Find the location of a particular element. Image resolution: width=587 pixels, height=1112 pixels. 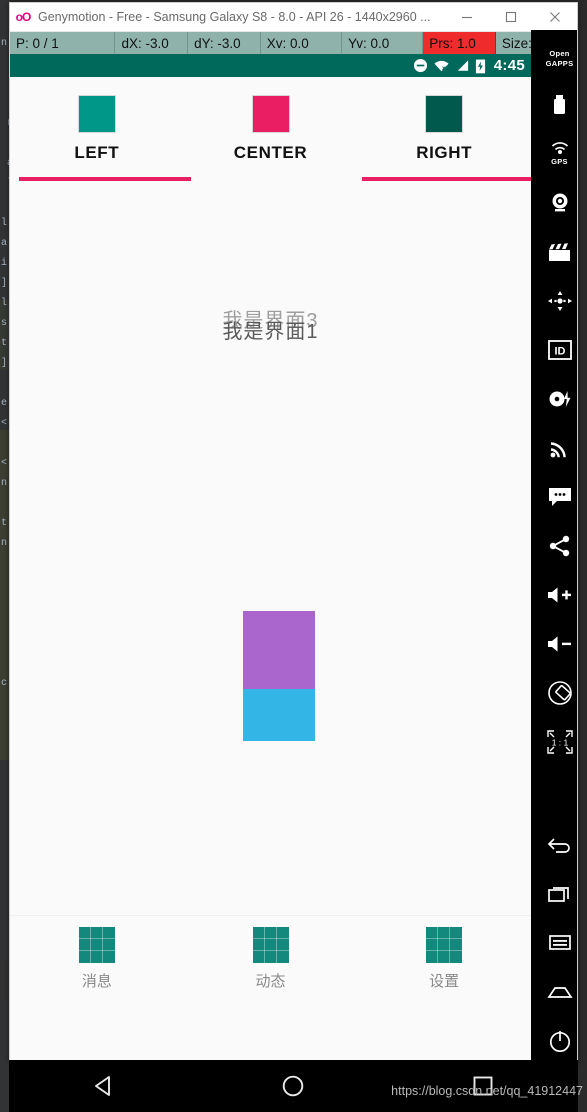

bottom-nav-item-settings: 设置 is located at coordinates (444, 958).